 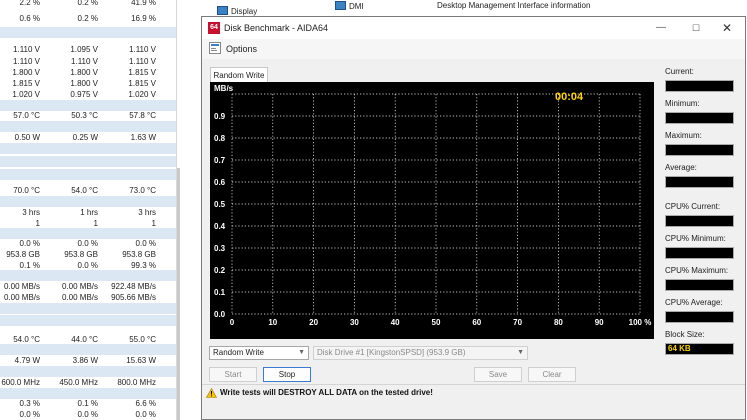 I want to click on table-cell: 2.2 %, so click(x=29, y=3).